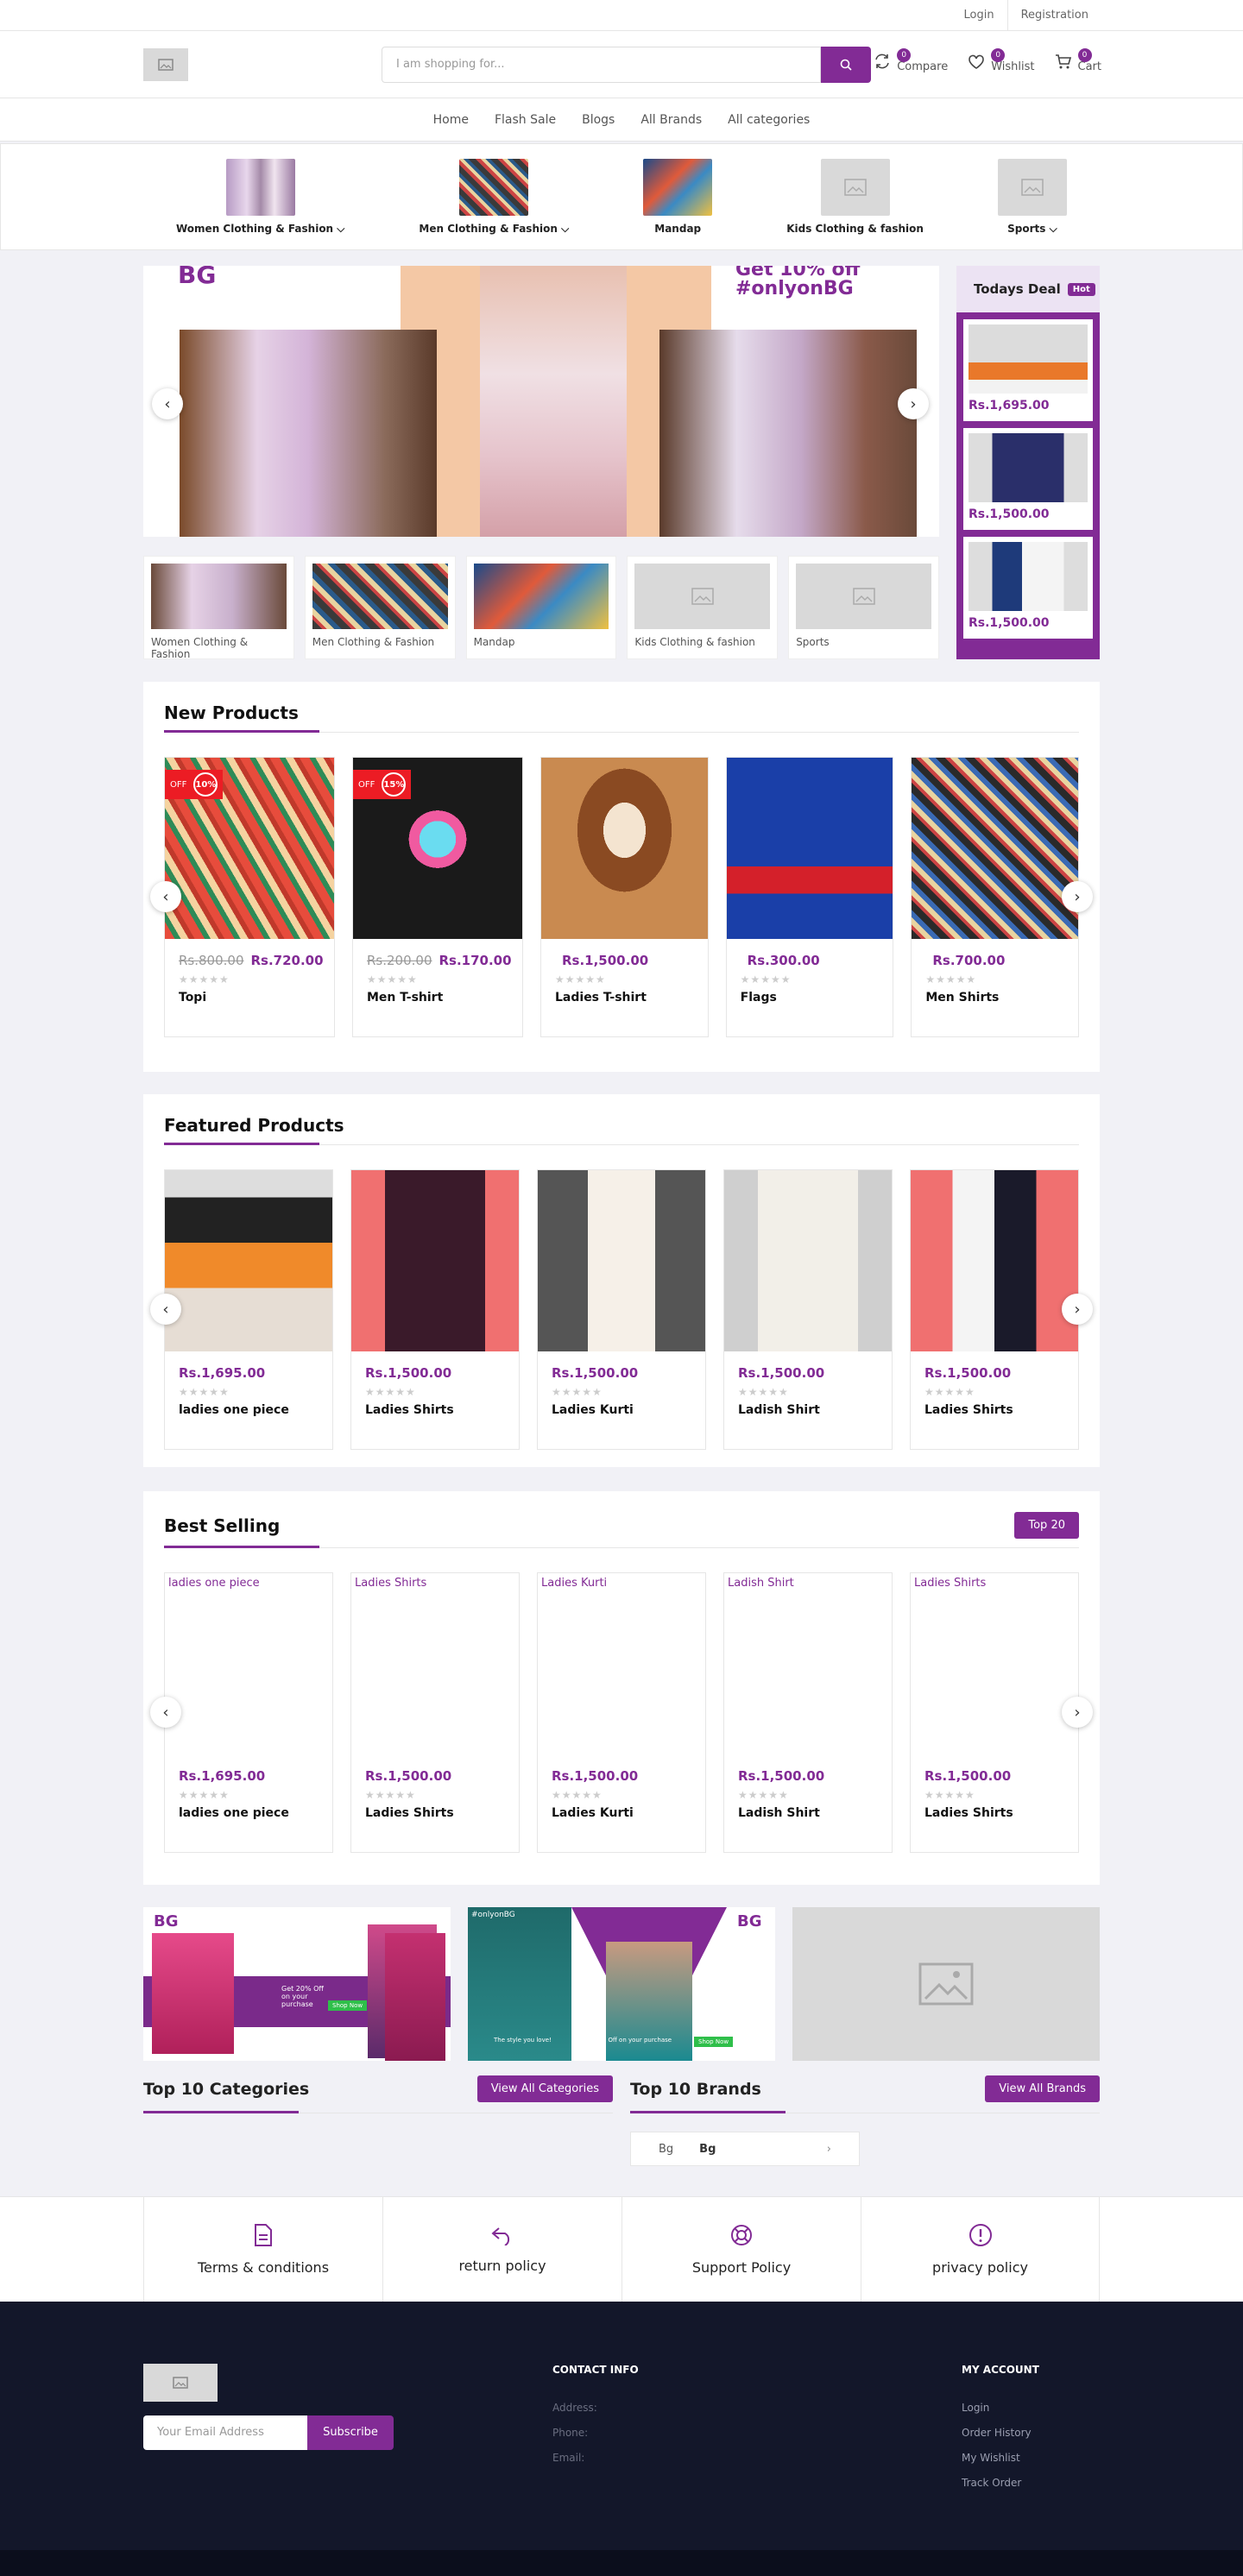 This screenshot has height=2576, width=1243. Describe the element at coordinates (1032, 197) in the screenshot. I see `category-sports: Sports ⌵` at that location.